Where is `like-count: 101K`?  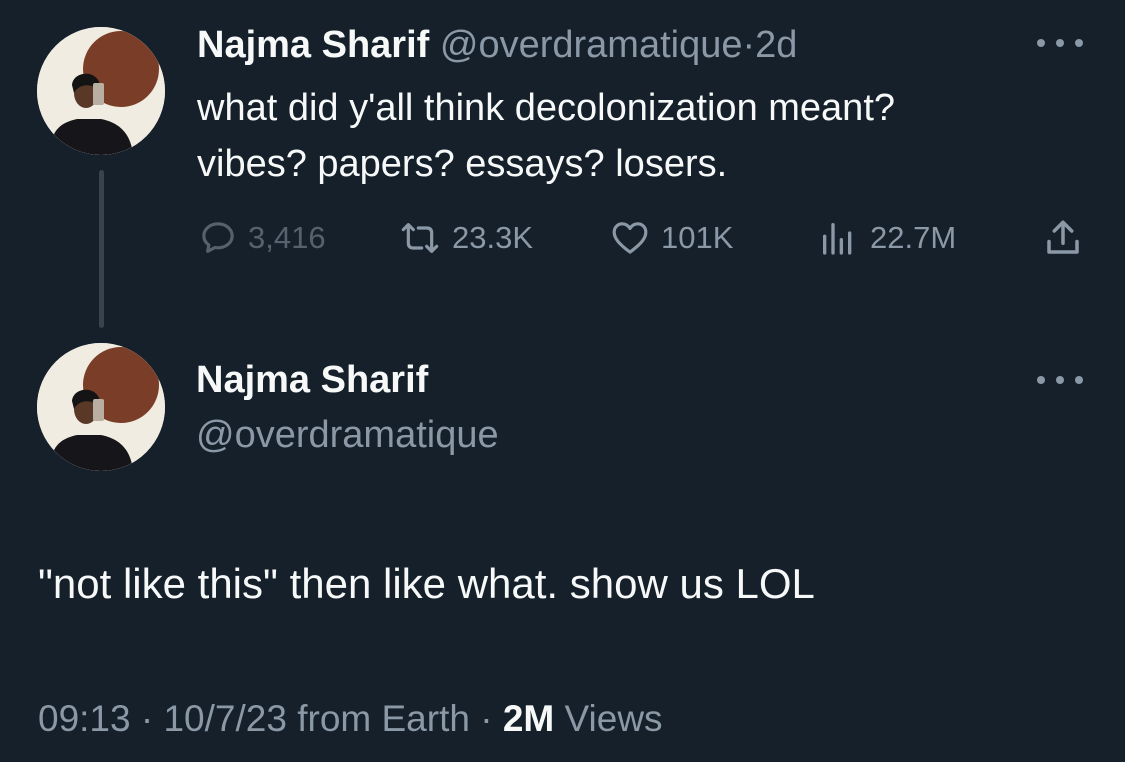
like-count: 101K is located at coordinates (697, 237).